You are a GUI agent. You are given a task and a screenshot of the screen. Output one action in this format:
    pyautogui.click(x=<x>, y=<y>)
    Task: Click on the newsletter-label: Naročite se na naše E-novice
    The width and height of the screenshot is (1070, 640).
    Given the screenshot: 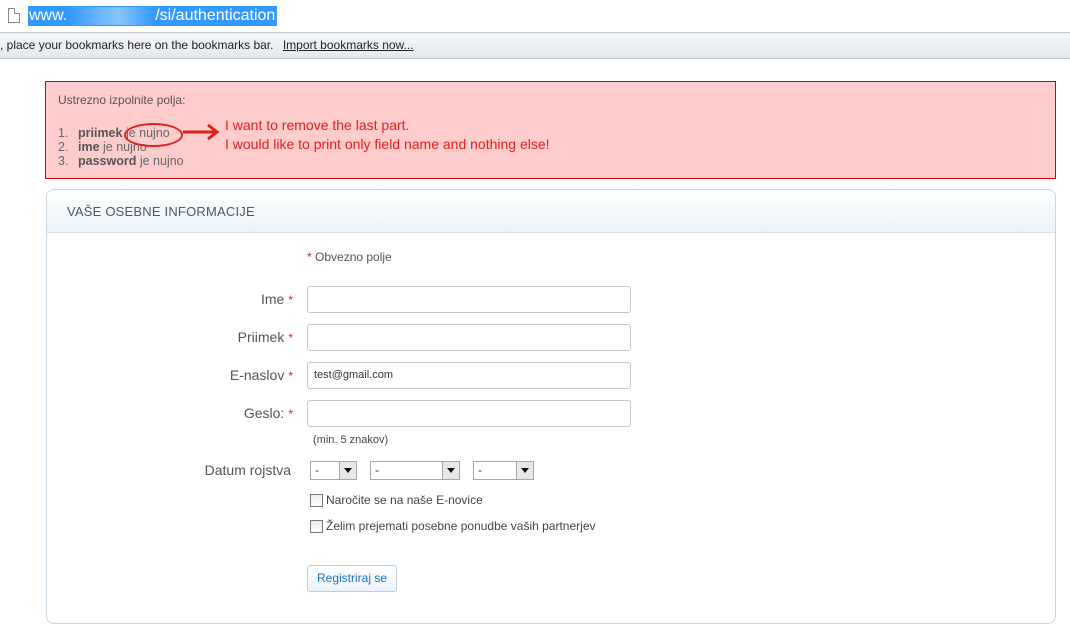 What is the action you would take?
    pyautogui.click(x=404, y=500)
    